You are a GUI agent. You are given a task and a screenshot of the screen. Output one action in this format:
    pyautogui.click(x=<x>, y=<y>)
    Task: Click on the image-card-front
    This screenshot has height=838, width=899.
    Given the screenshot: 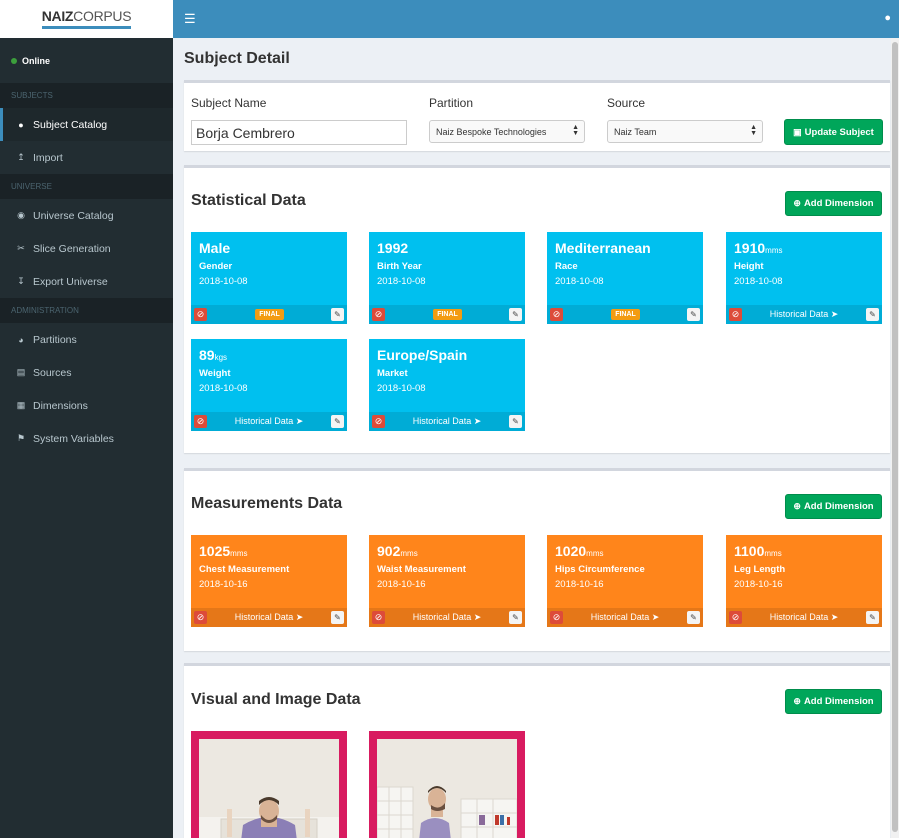 What is the action you would take?
    pyautogui.click(x=269, y=784)
    